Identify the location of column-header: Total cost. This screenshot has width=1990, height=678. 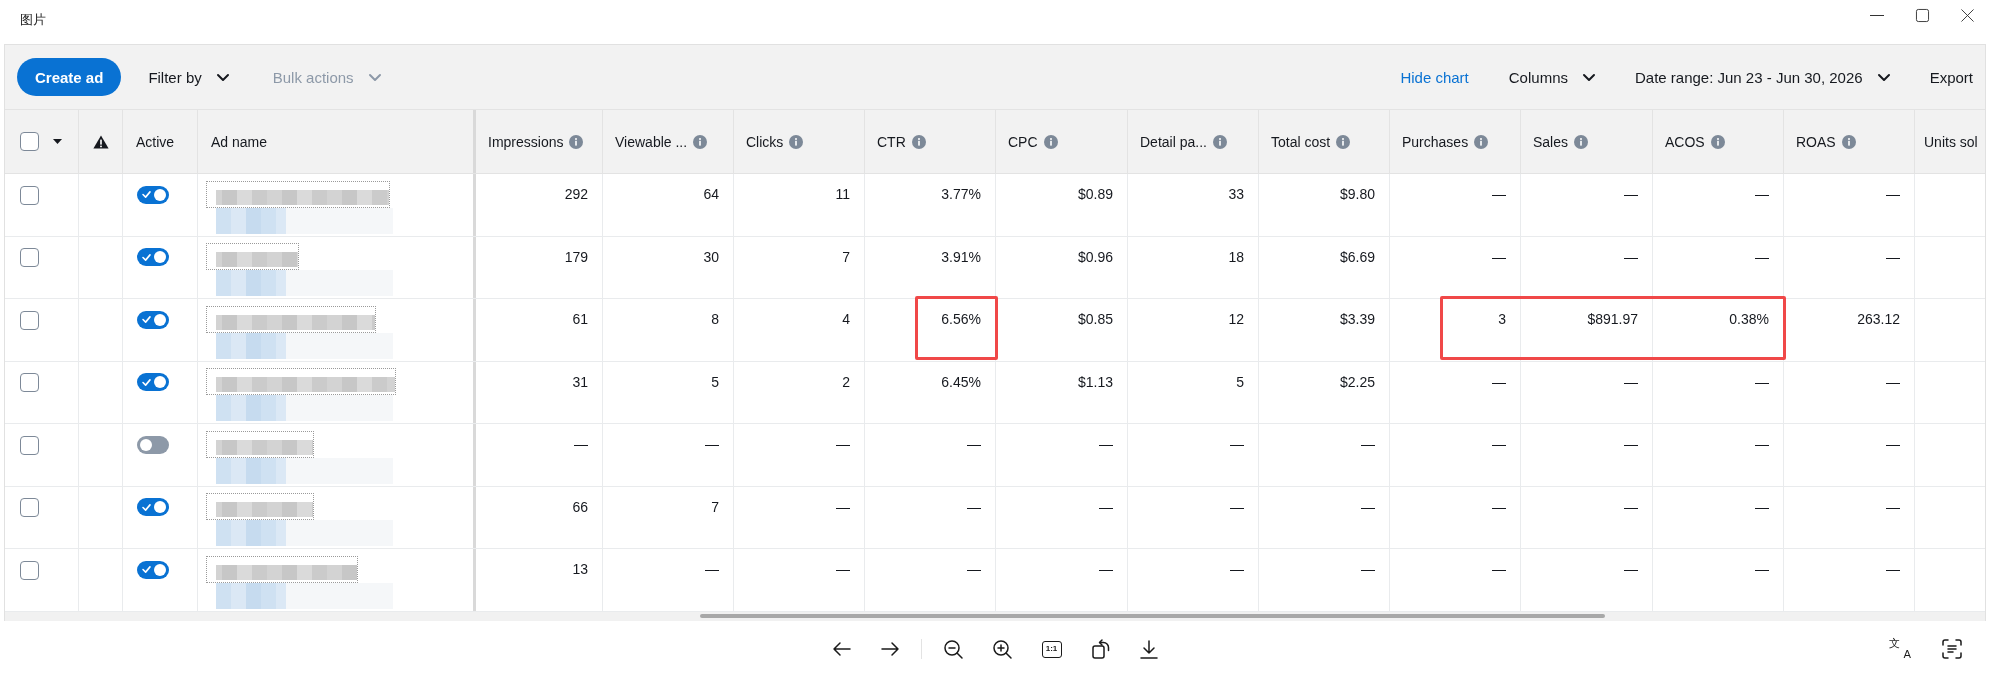
(1301, 141).